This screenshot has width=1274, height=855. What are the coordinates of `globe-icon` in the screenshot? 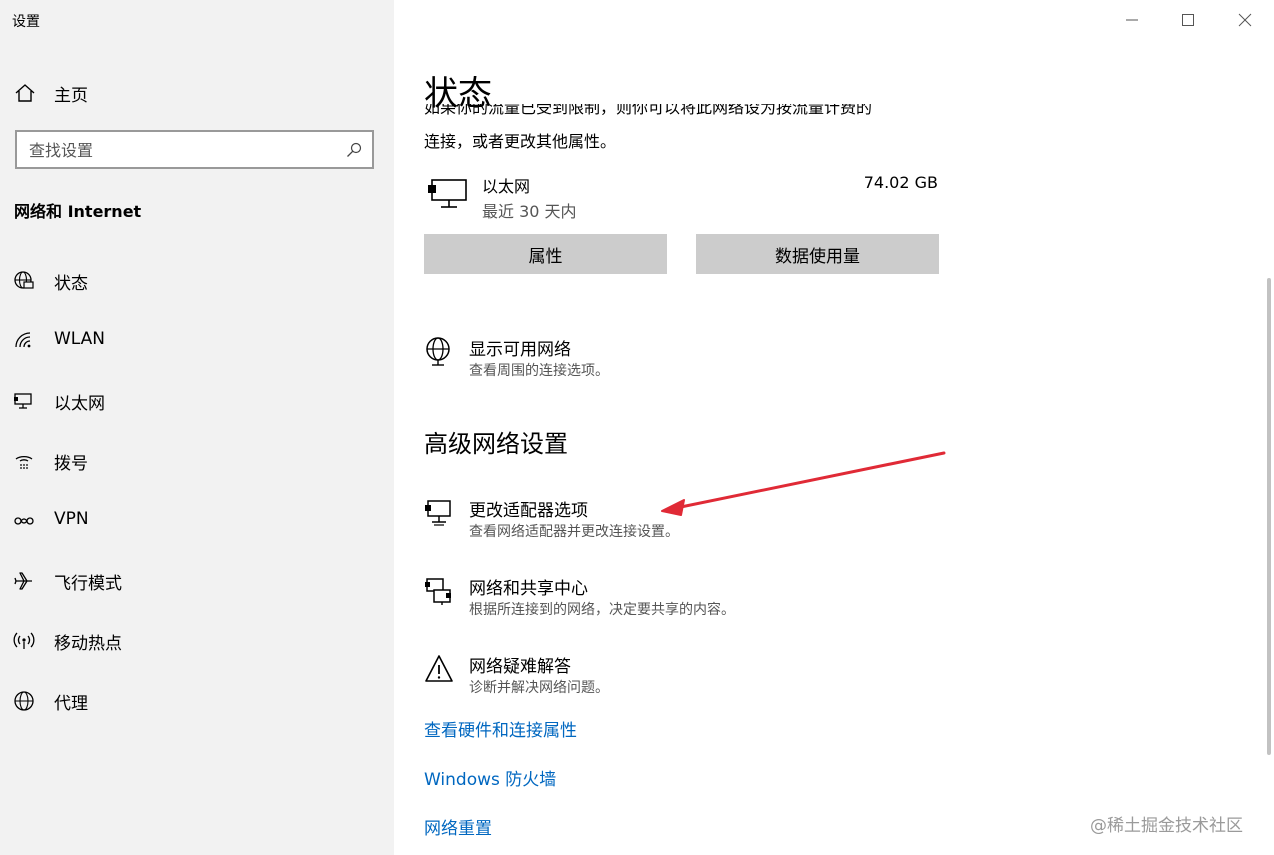 It's located at (24, 701).